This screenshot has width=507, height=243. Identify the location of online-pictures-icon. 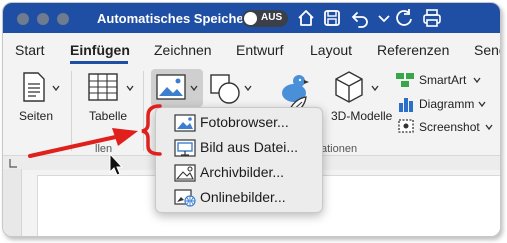
(185, 198).